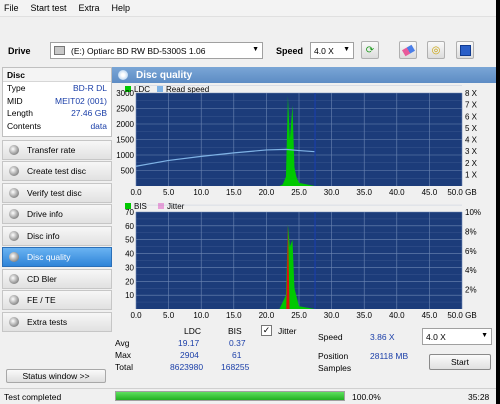 This screenshot has width=500, height=404. I want to click on y-right-tick-label: 2%, so click(471, 290).